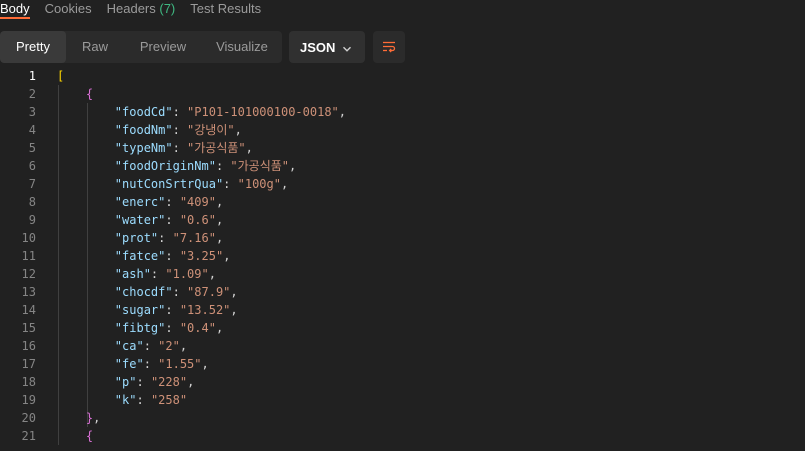 This screenshot has height=451, width=805. Describe the element at coordinates (32, 202) in the screenshot. I see `line-number: 8` at that location.